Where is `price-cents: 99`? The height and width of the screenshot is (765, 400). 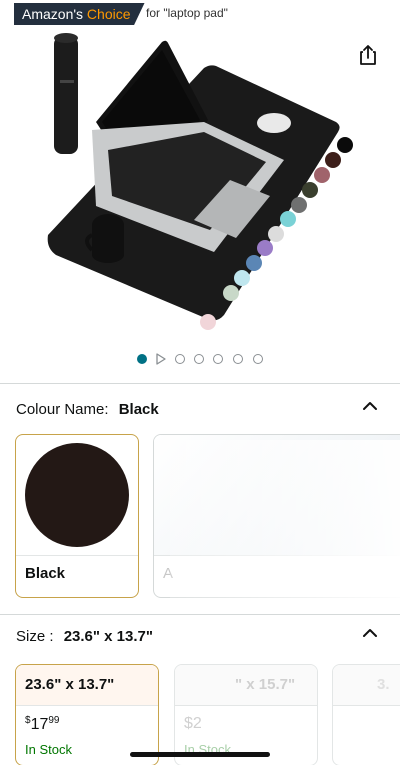 price-cents: 99 is located at coordinates (54, 720).